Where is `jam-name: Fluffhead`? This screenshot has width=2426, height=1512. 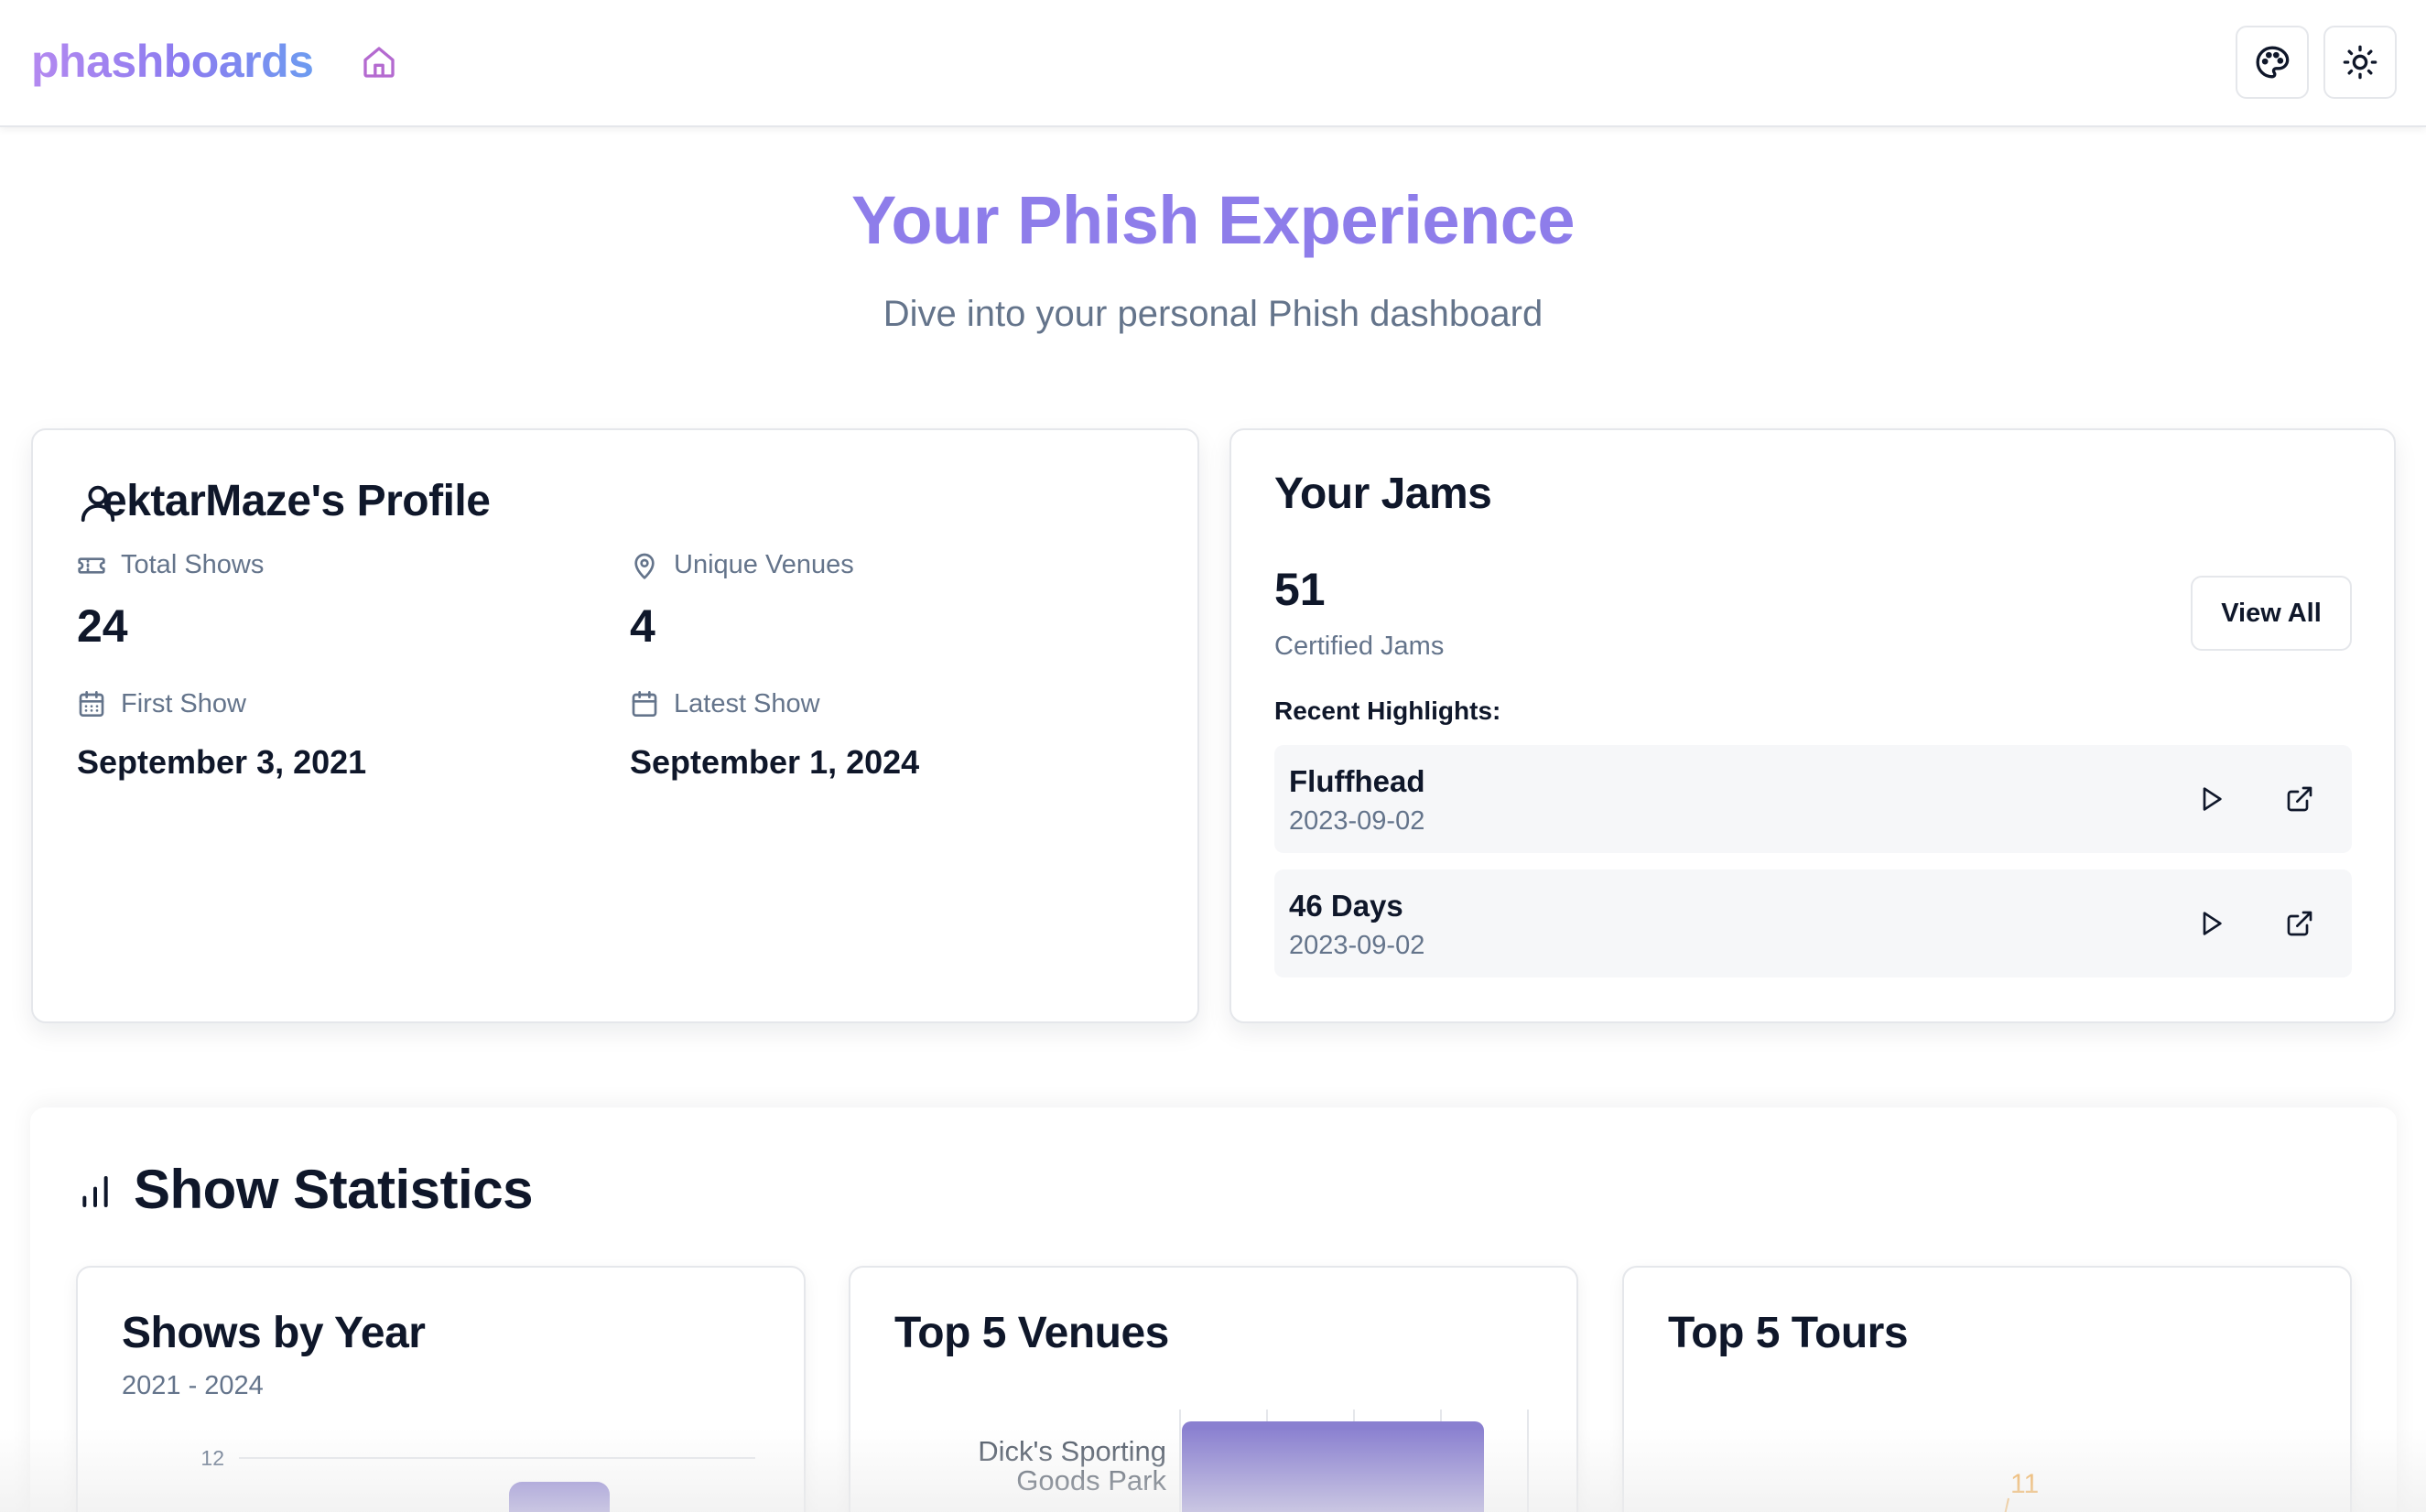
jam-name: Fluffhead is located at coordinates (1357, 781).